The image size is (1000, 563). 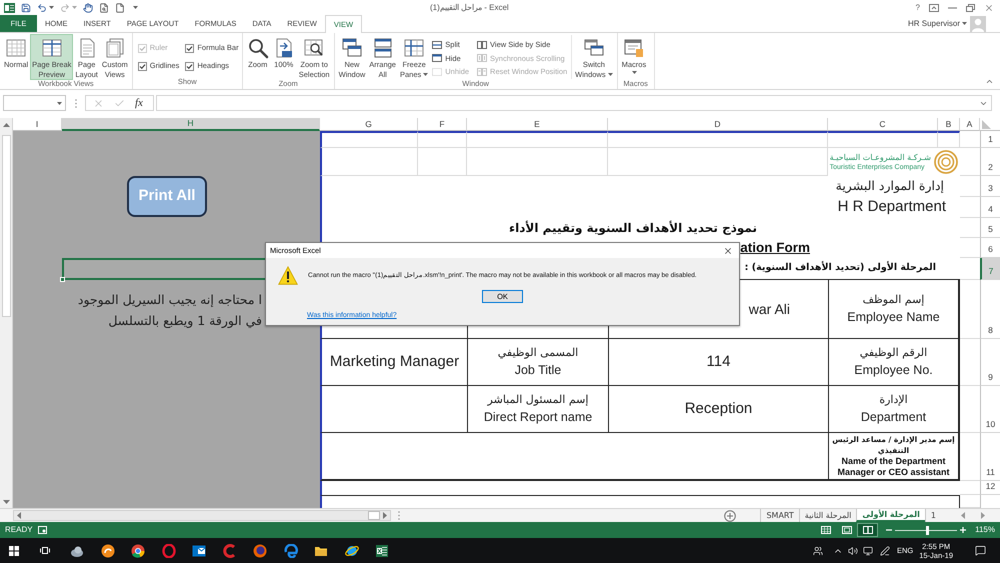 I want to click on window-bar-icon, so click(x=437, y=58).